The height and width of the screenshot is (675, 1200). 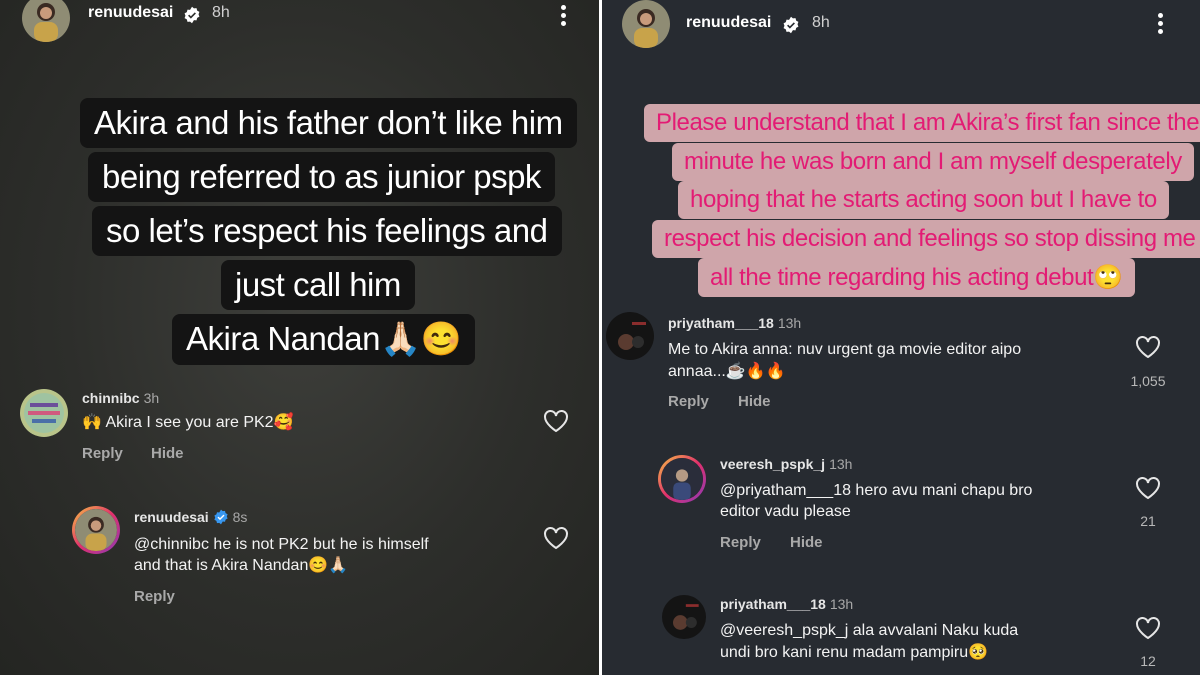 I want to click on caption-line-5: all the time regarding his acting debut🙄, so click(x=916, y=277).